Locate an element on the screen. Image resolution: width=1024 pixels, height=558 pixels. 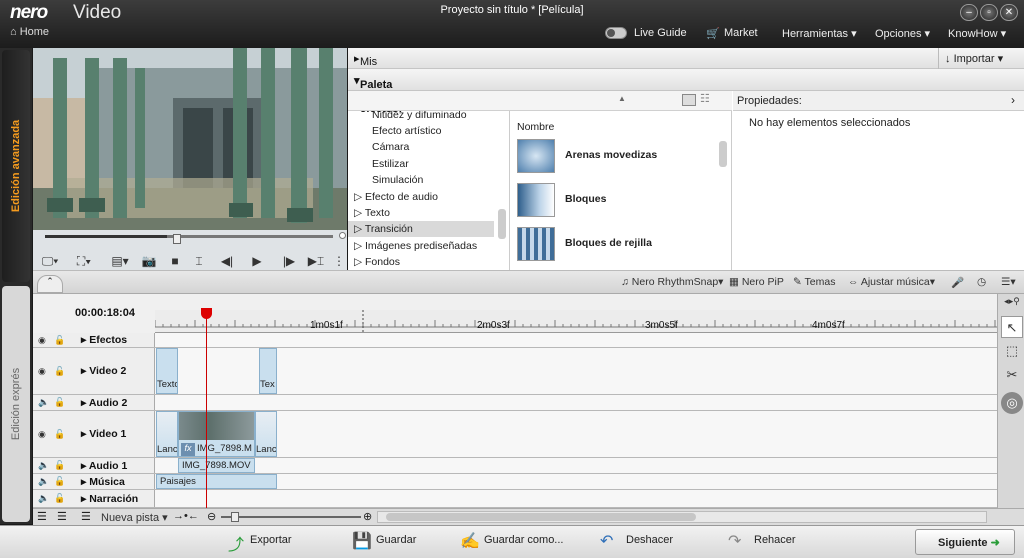
live-guide-toggle is located at coordinates (616, 33).